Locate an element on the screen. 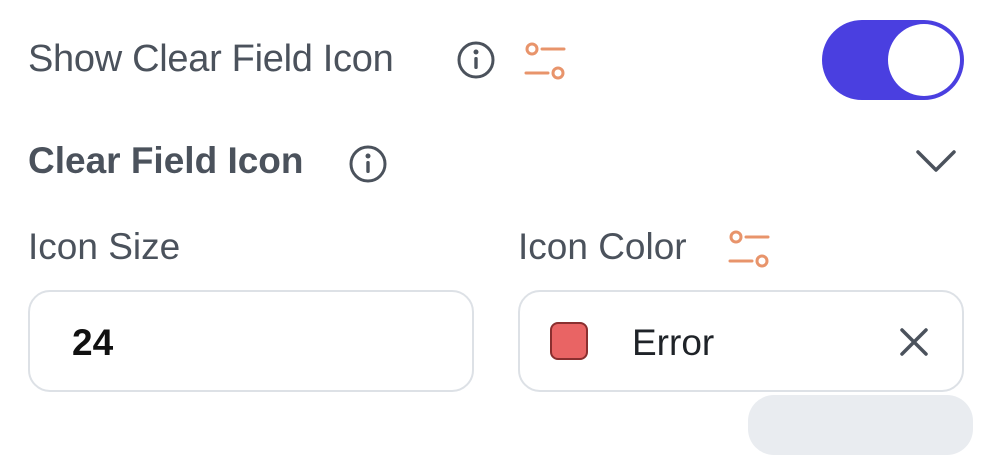  clear-field-icon-section-header: Clear Field Icon is located at coordinates (500, 162).